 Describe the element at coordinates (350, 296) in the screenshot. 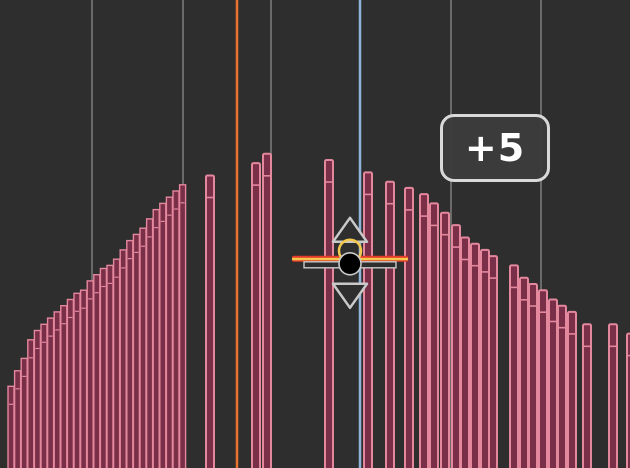

I see `triangle-down-icon` at that location.